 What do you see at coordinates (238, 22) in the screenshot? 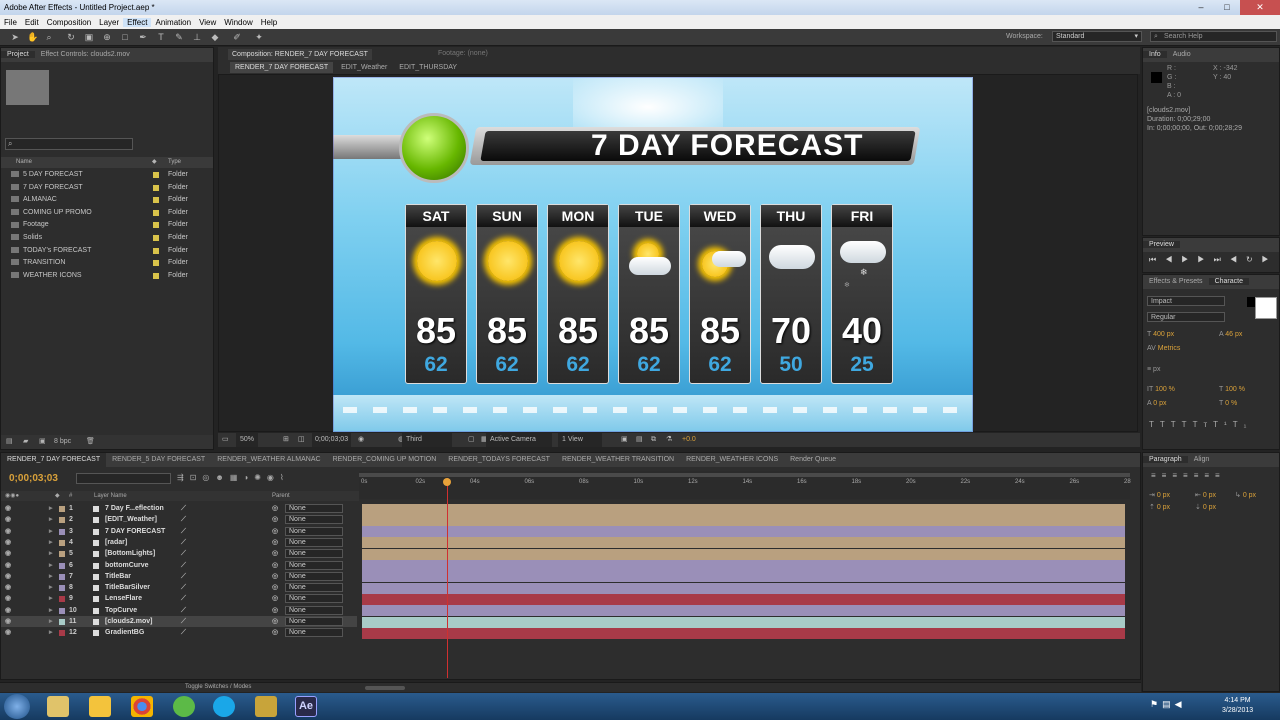
I see `menu-window: Window` at bounding box center [238, 22].